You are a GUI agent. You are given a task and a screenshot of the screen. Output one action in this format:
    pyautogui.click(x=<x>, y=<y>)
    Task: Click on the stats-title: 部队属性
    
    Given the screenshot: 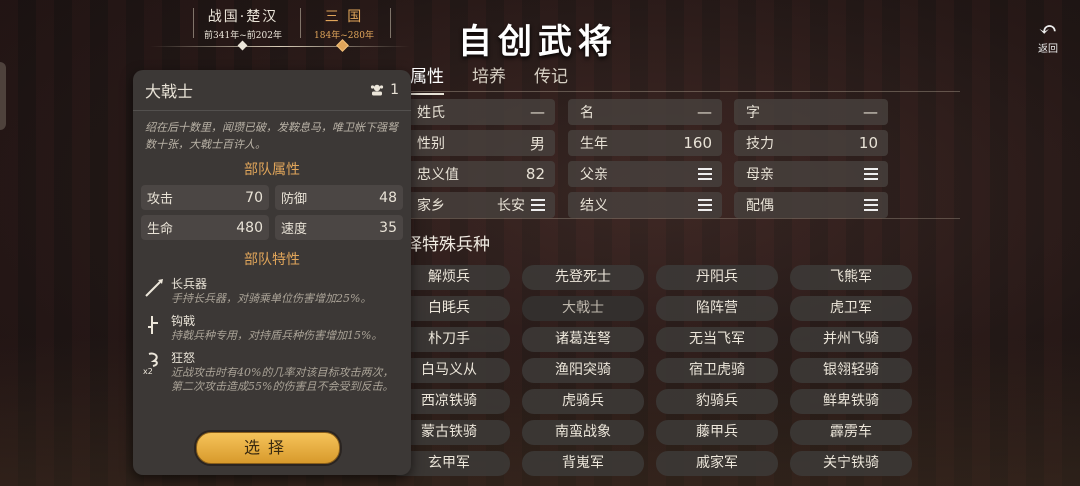 What is the action you would take?
    pyautogui.click(x=272, y=170)
    